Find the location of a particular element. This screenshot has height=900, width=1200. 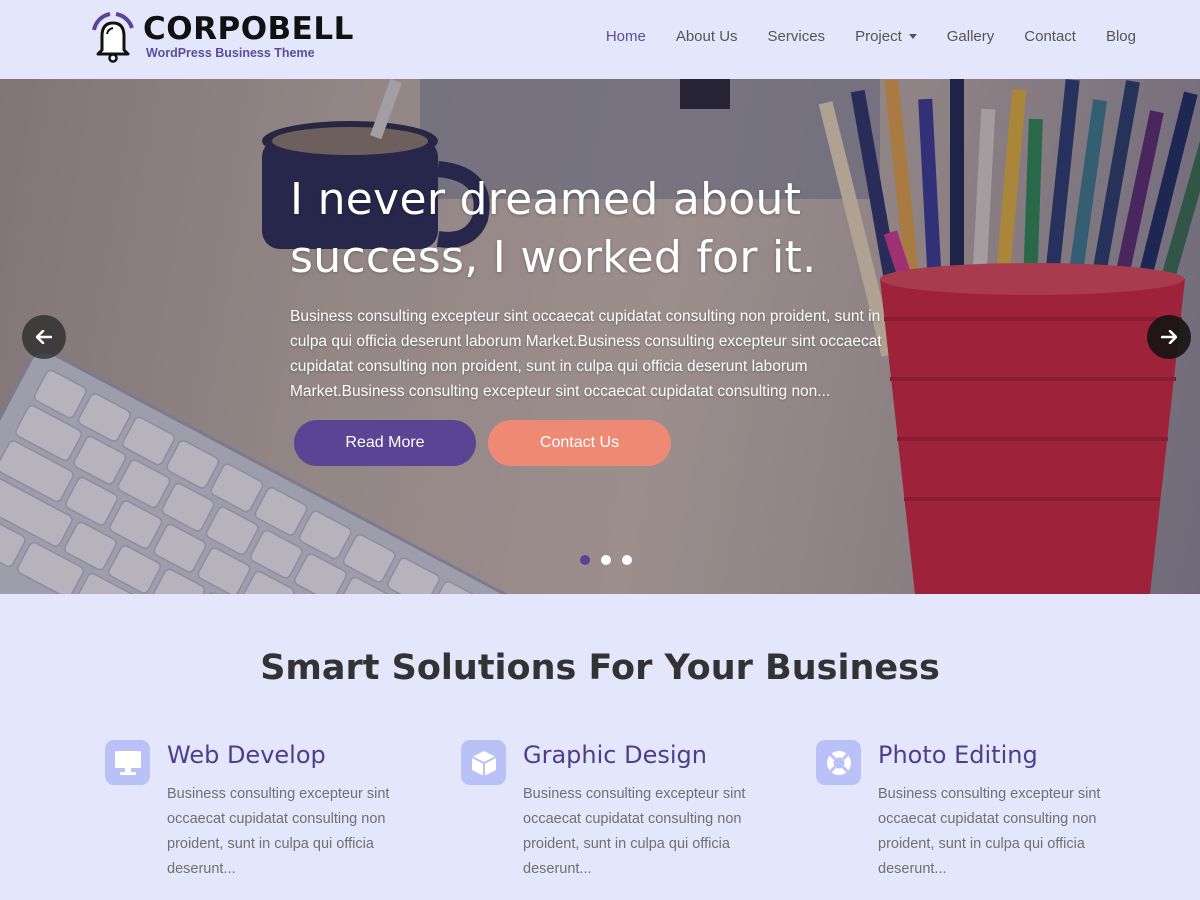

service-title: Photo Editing is located at coordinates (958, 755).